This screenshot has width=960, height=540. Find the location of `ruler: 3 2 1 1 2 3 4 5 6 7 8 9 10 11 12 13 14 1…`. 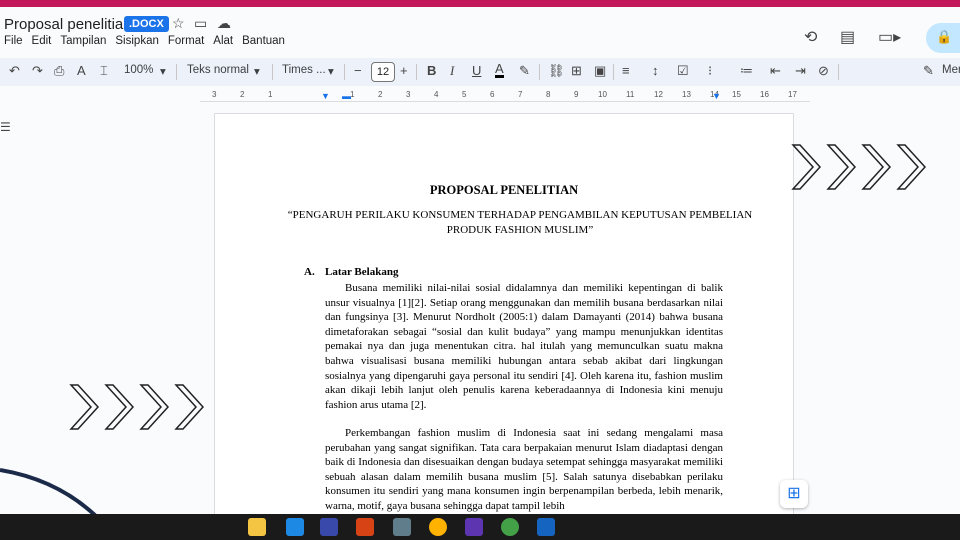

ruler: 3 2 1 1 2 3 4 5 6 7 8 9 10 11 12 13 14 1… is located at coordinates (505, 95).